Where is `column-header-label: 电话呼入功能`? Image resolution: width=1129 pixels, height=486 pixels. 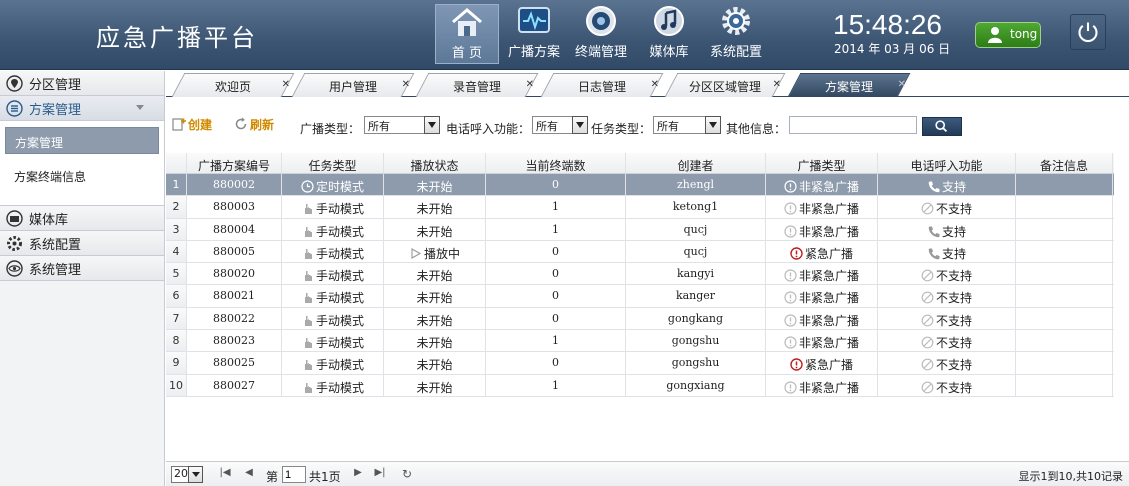 column-header-label: 电话呼入功能 is located at coordinates (946, 166).